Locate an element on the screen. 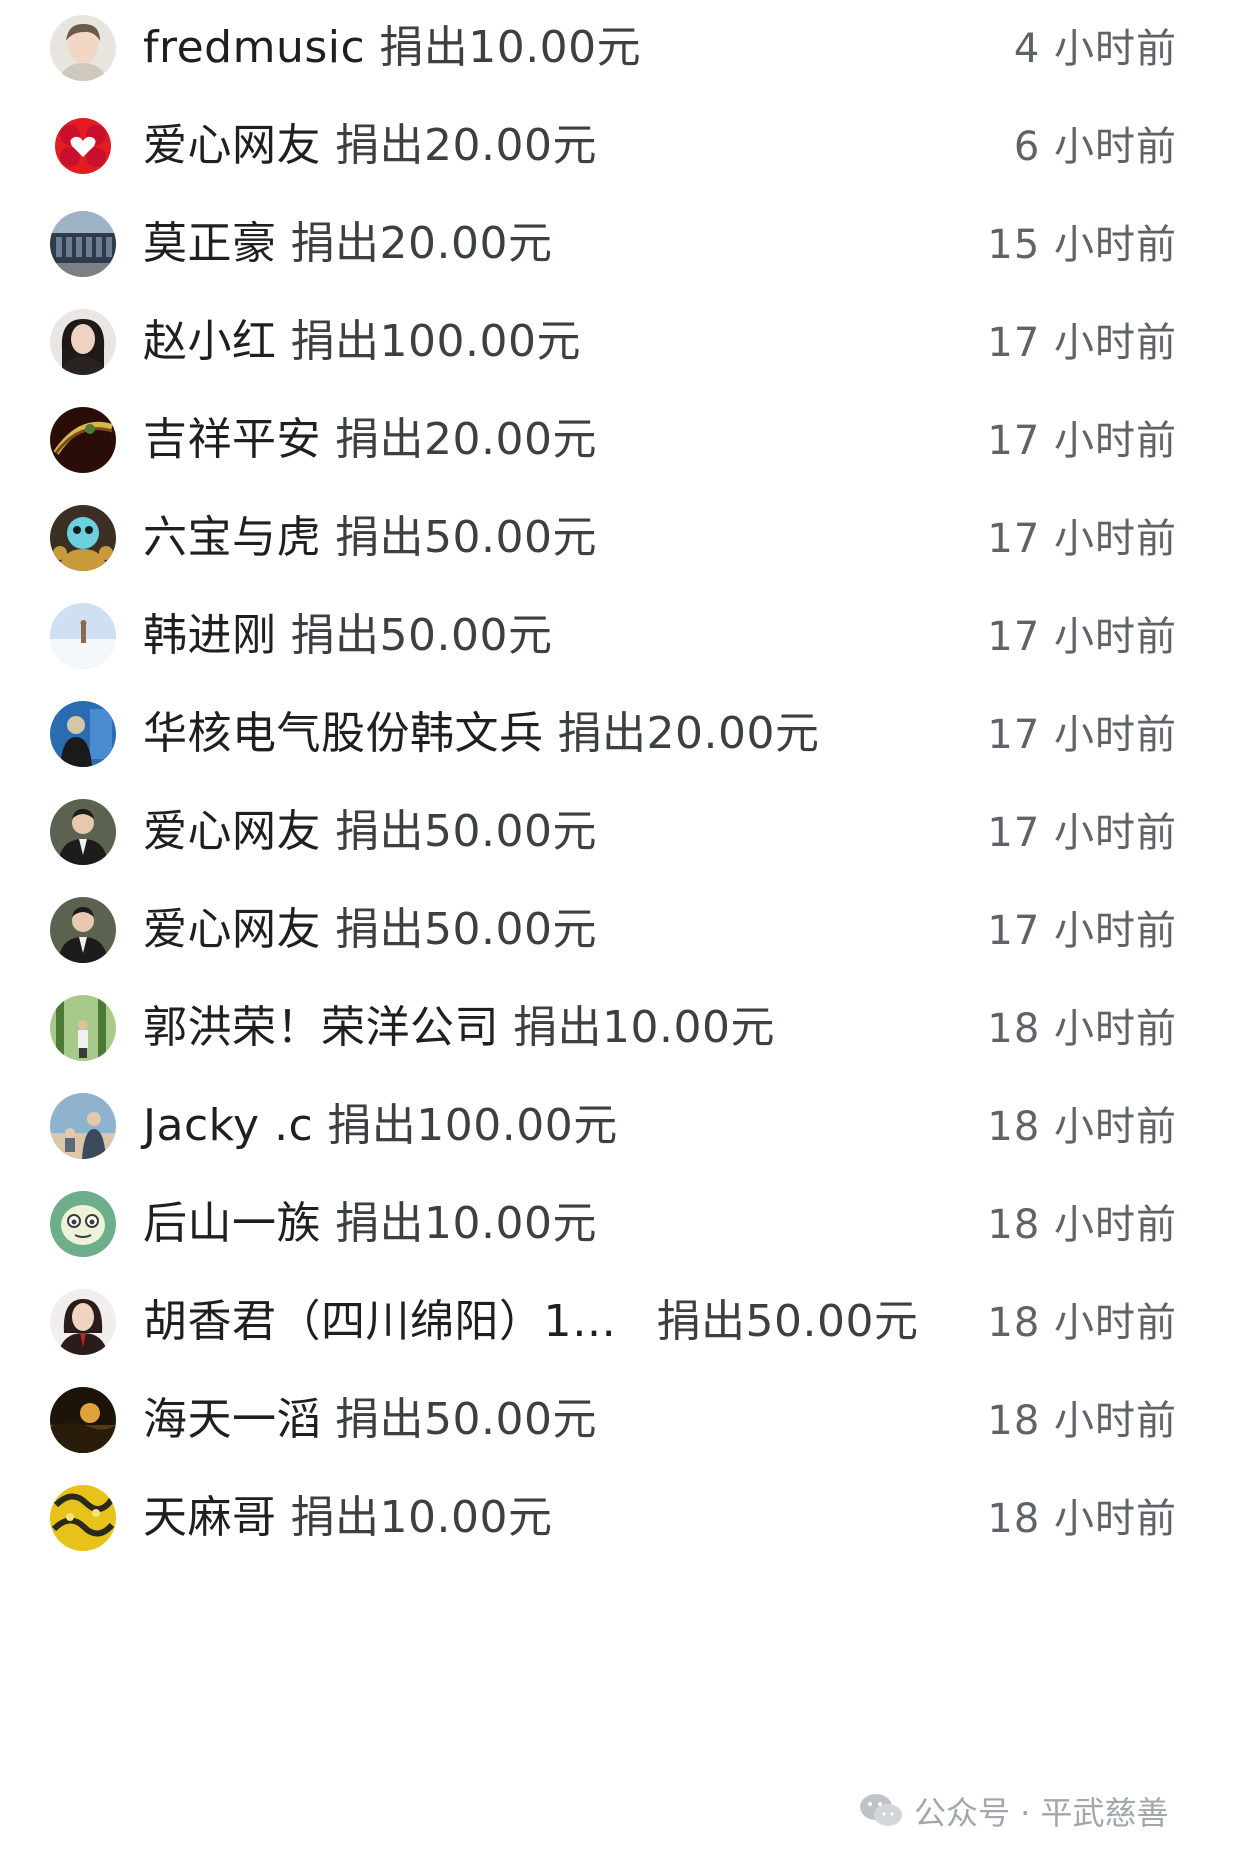  portrait-woman-suit-icon is located at coordinates (83, 1322).